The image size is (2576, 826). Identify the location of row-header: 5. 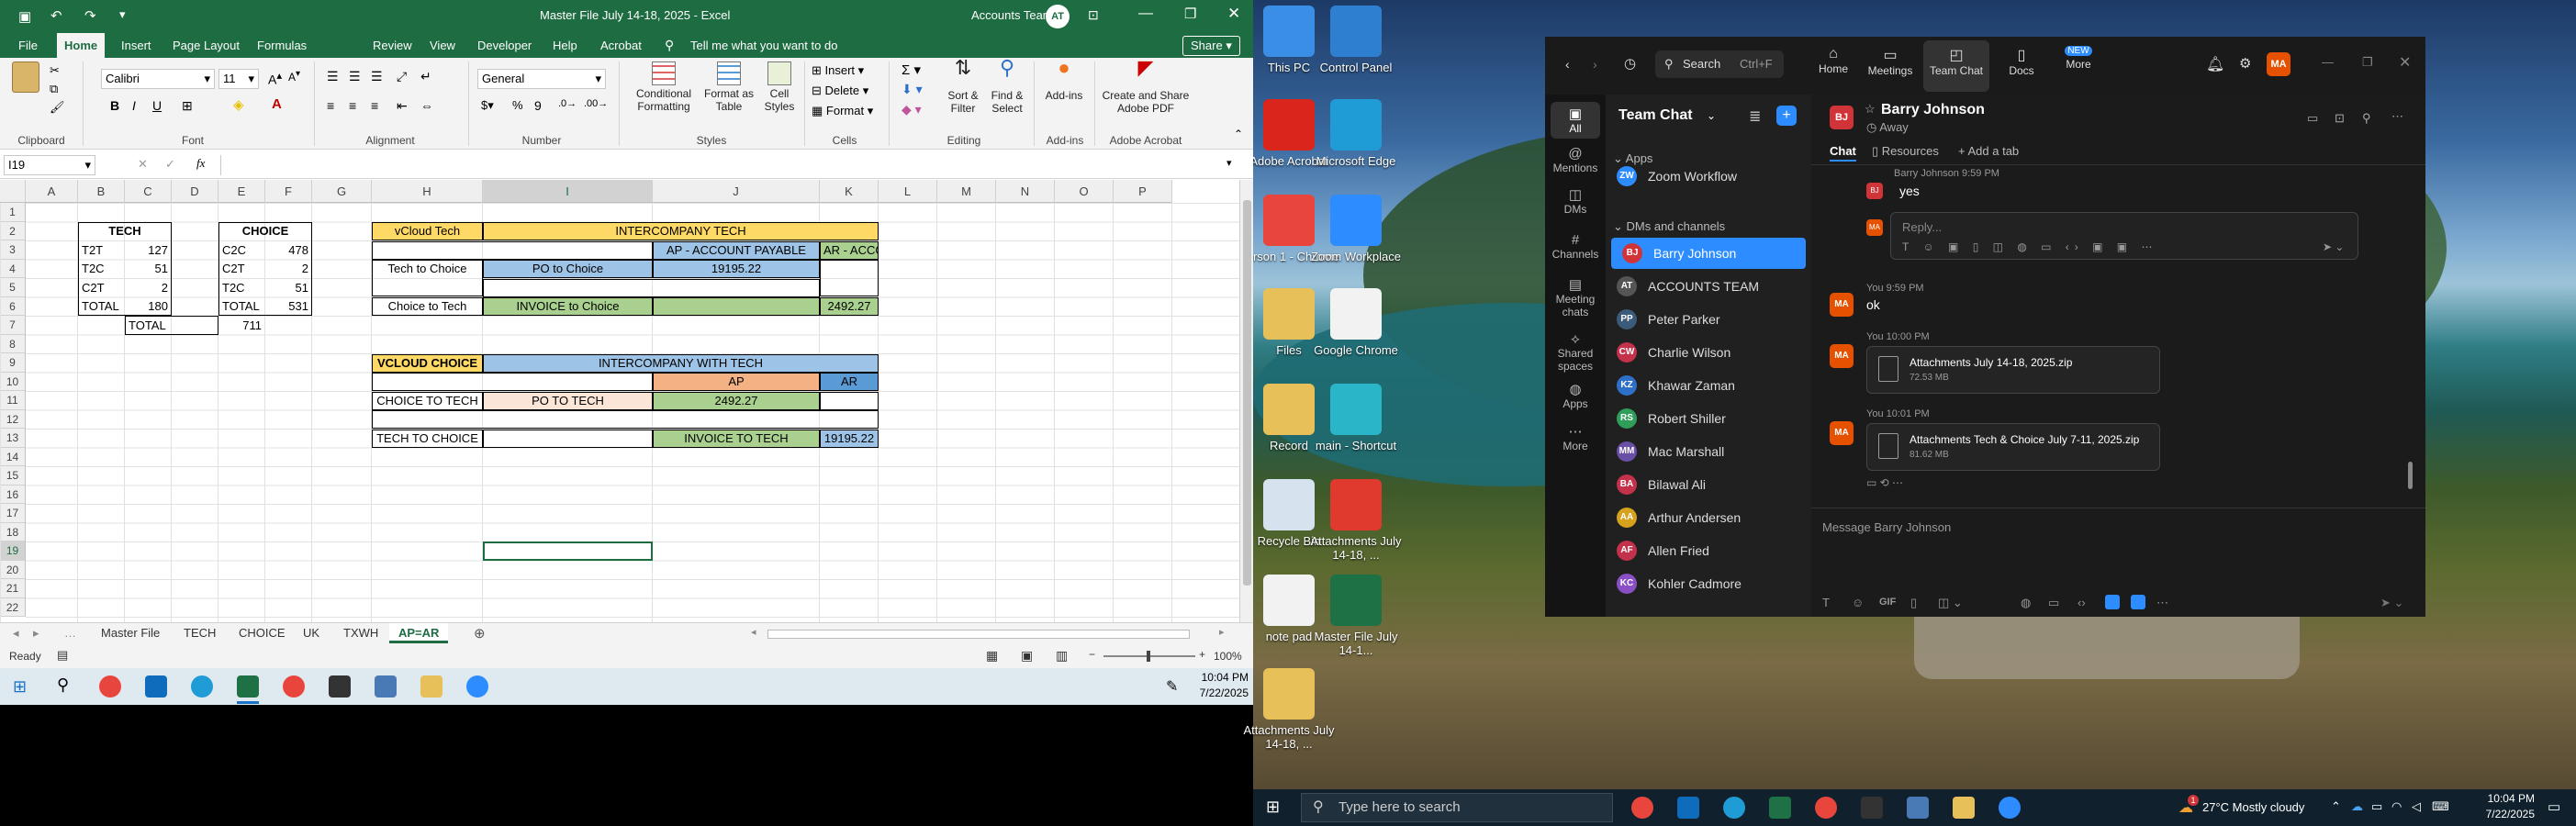
(13, 288).